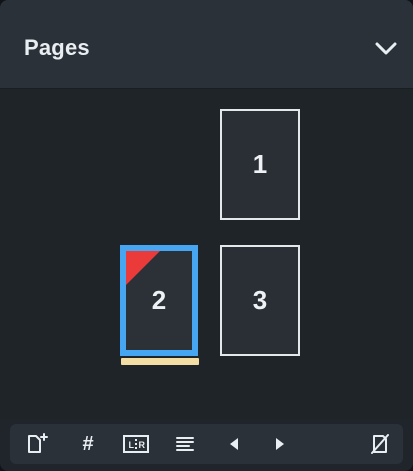 The height and width of the screenshot is (471, 413). What do you see at coordinates (57, 47) in the screenshot?
I see `panel-title: Pages` at bounding box center [57, 47].